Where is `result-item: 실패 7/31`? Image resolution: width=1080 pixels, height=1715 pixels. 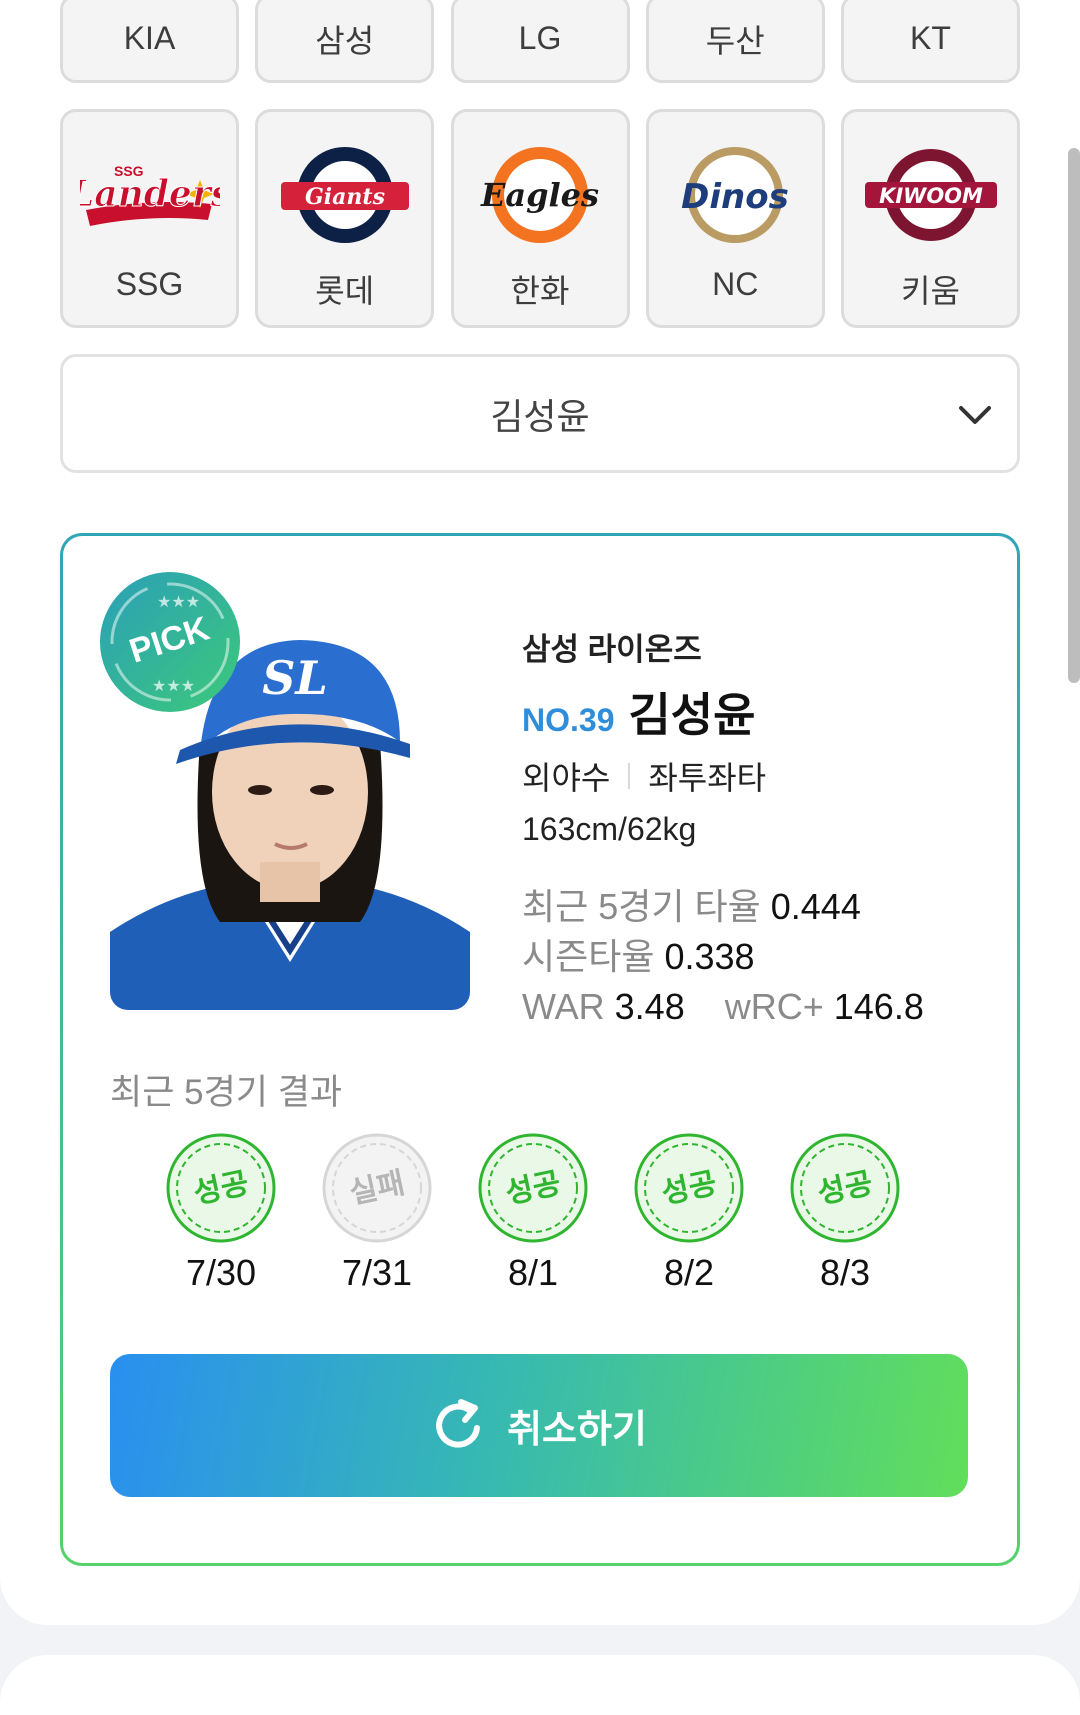 result-item: 실패 7/31 is located at coordinates (377, 1213).